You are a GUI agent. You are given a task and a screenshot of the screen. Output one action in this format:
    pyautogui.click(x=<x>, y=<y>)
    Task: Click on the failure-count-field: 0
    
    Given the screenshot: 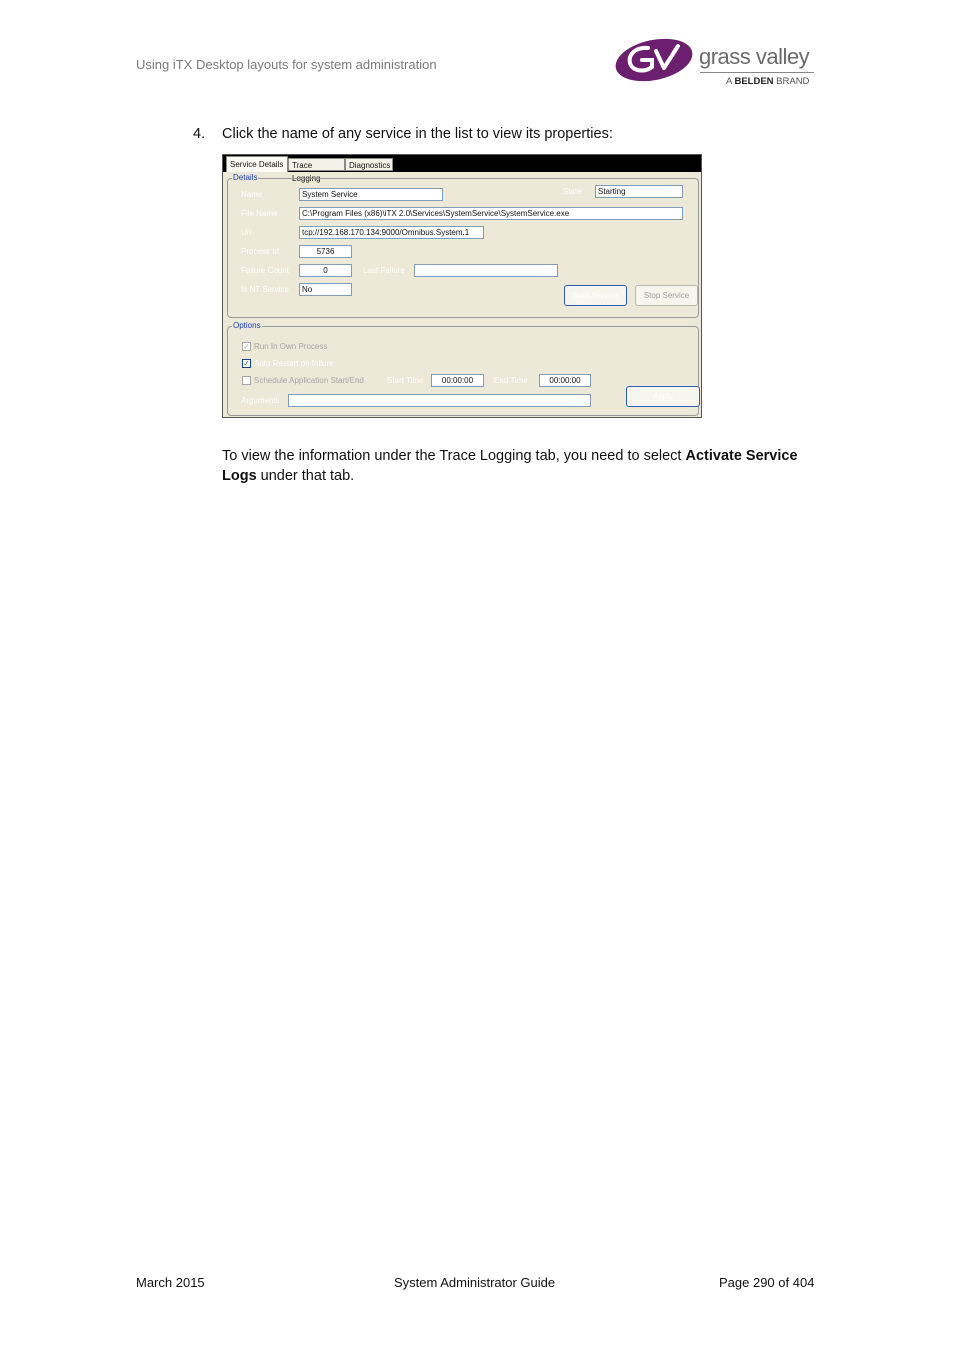 What is the action you would take?
    pyautogui.click(x=325, y=270)
    